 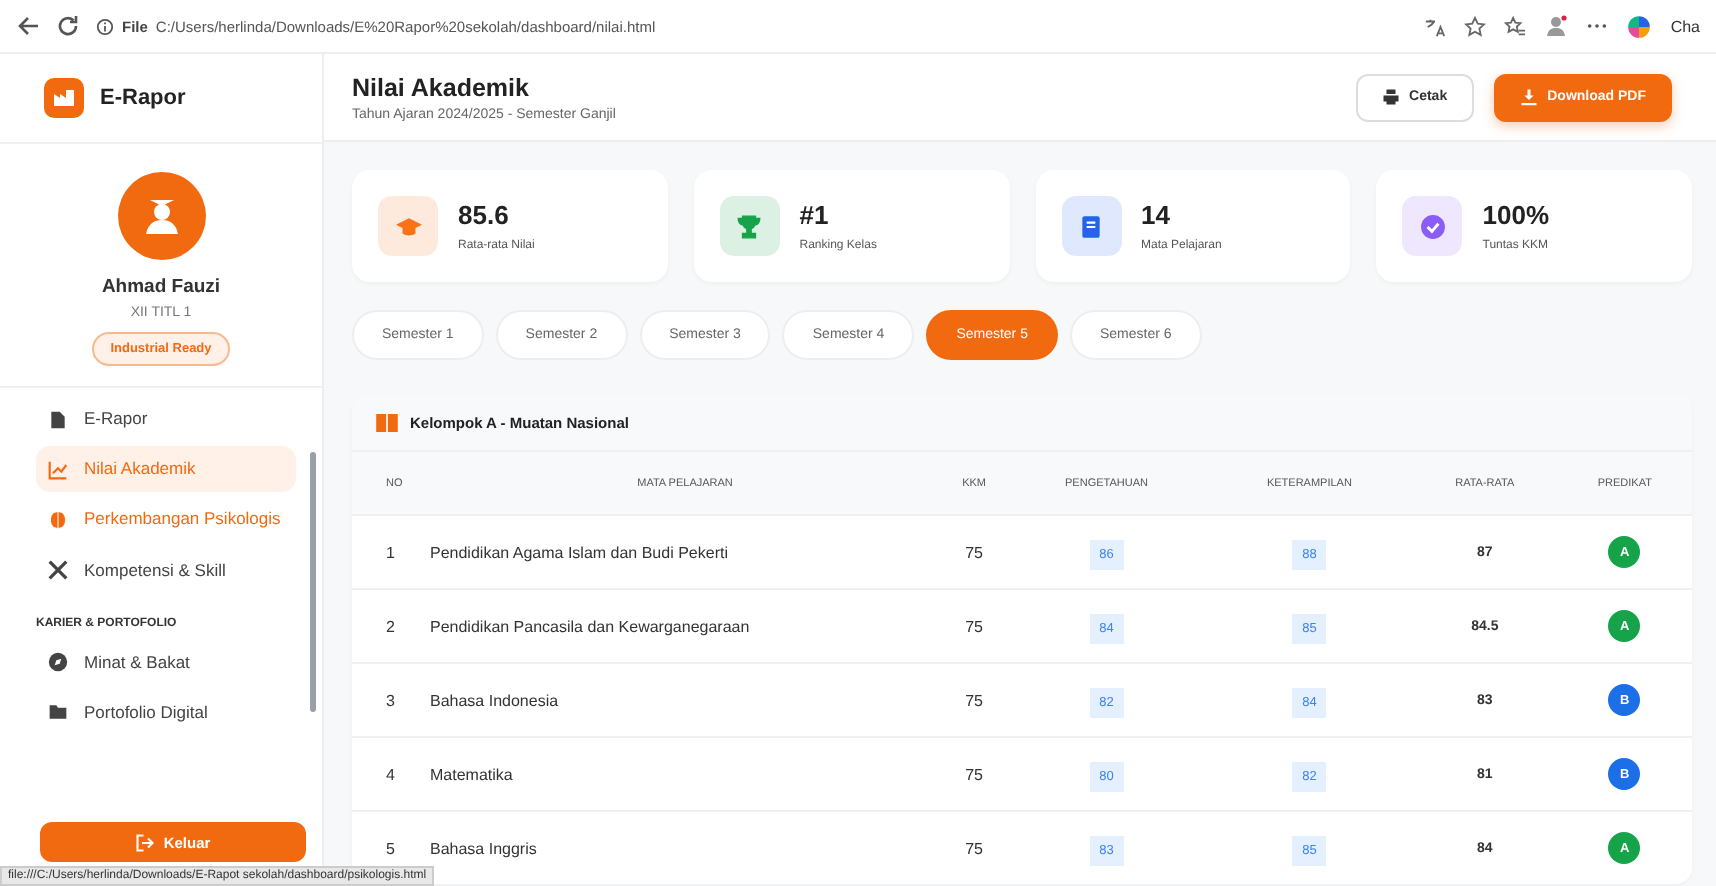 I want to click on brain-icon, so click(x=58, y=519).